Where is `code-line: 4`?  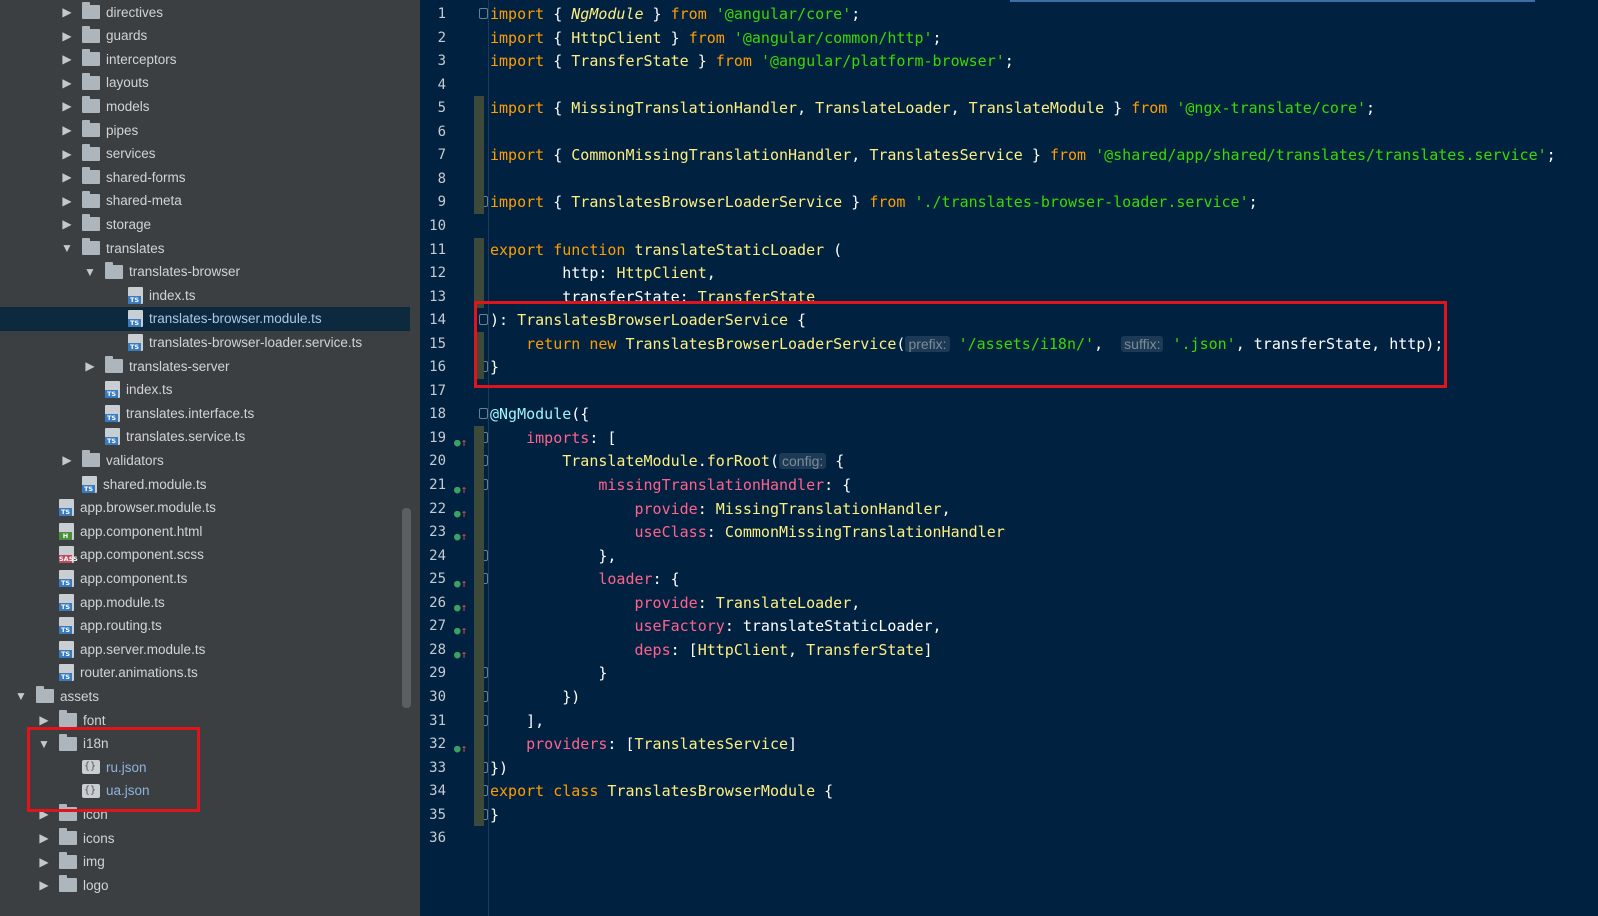
code-line: 4 is located at coordinates (1009, 85).